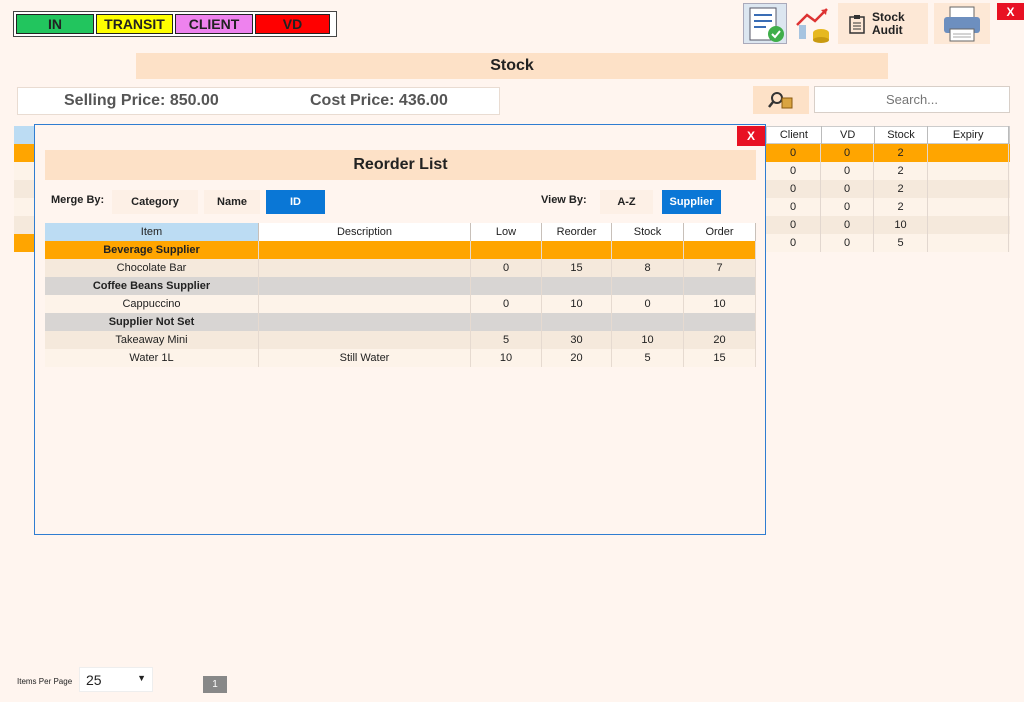  I want to click on close-dialog-button: X, so click(751, 136).